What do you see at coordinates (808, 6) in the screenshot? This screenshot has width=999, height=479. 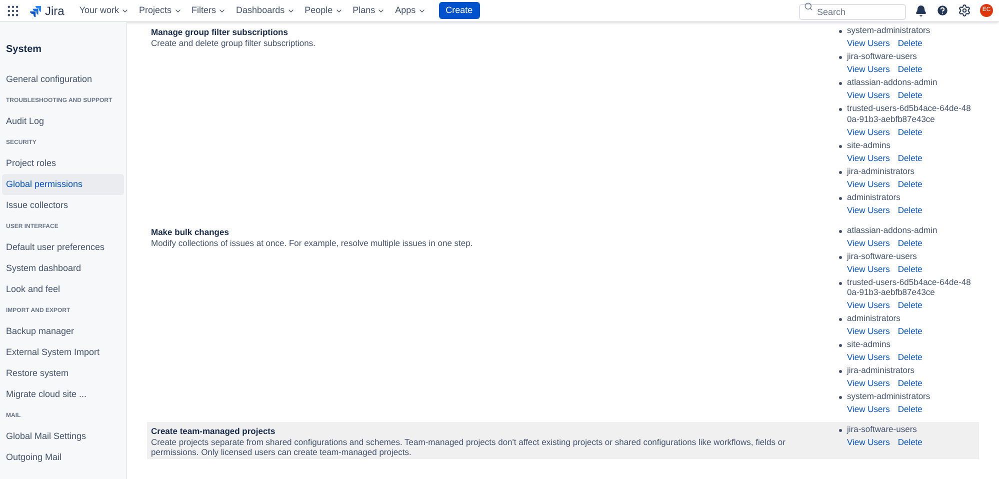 I see `search-icon` at bounding box center [808, 6].